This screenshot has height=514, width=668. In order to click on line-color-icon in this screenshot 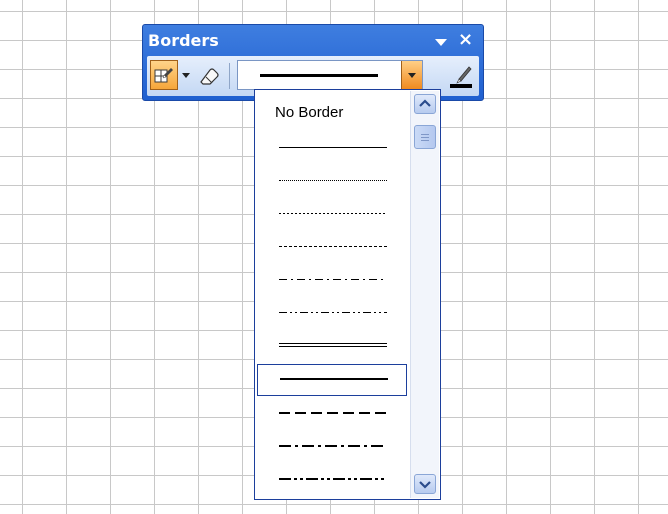, I will do `click(461, 77)`.